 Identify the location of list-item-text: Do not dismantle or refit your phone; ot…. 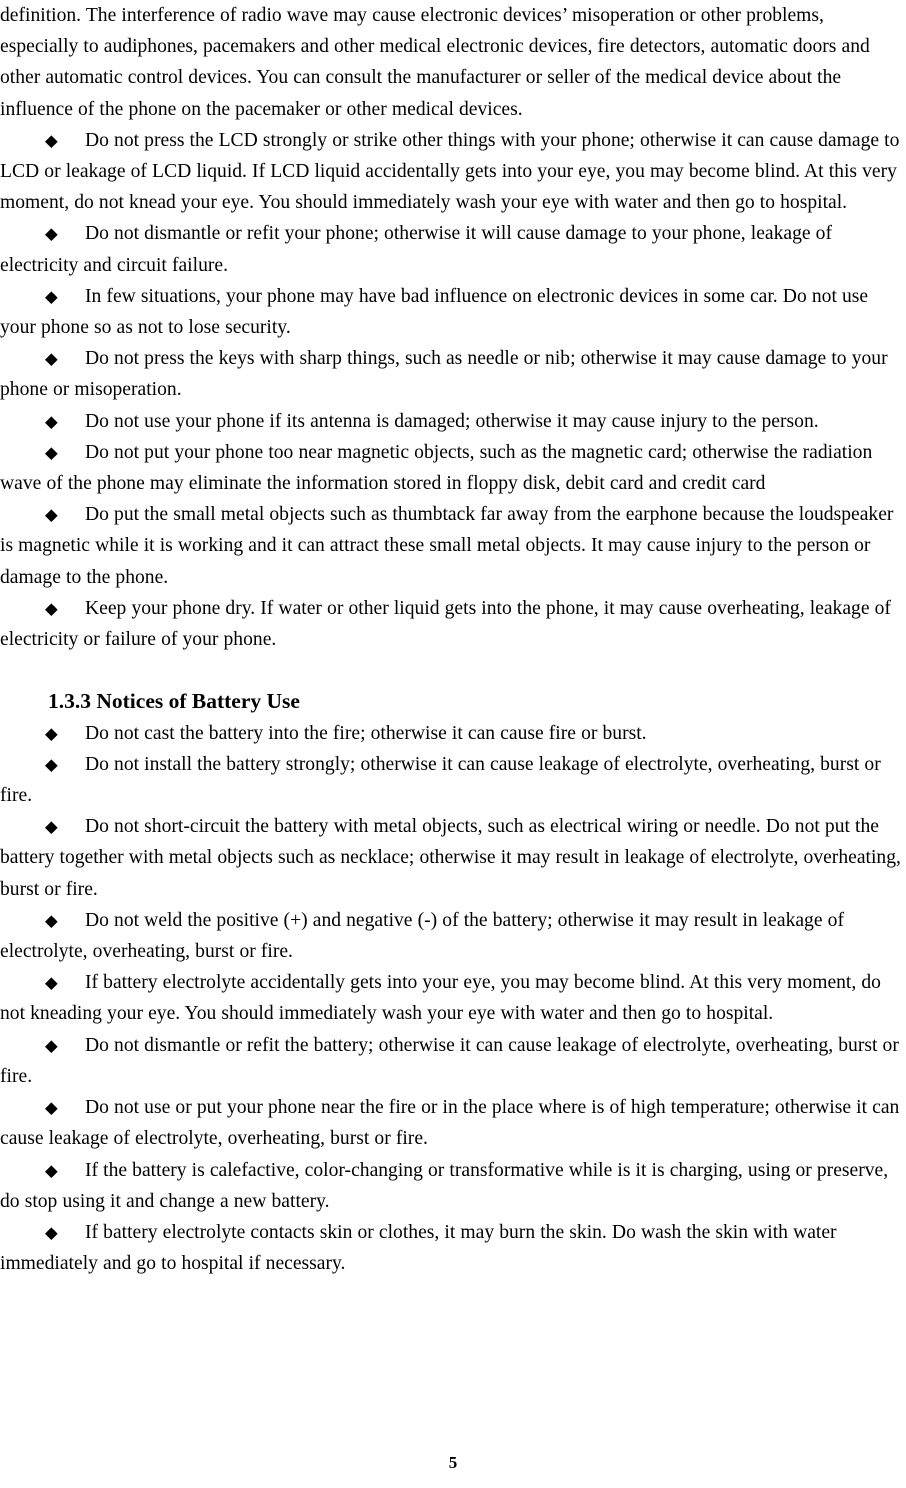
(416, 249).